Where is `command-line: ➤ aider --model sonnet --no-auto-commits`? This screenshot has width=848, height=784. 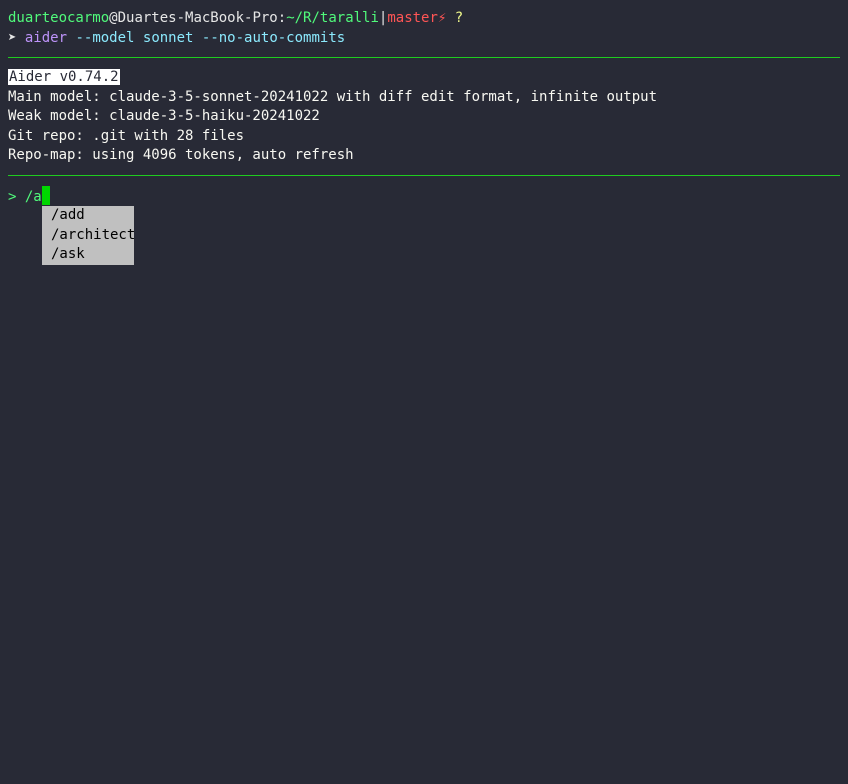 command-line: ➤ aider --model sonnet --no-auto-commits is located at coordinates (176, 39).